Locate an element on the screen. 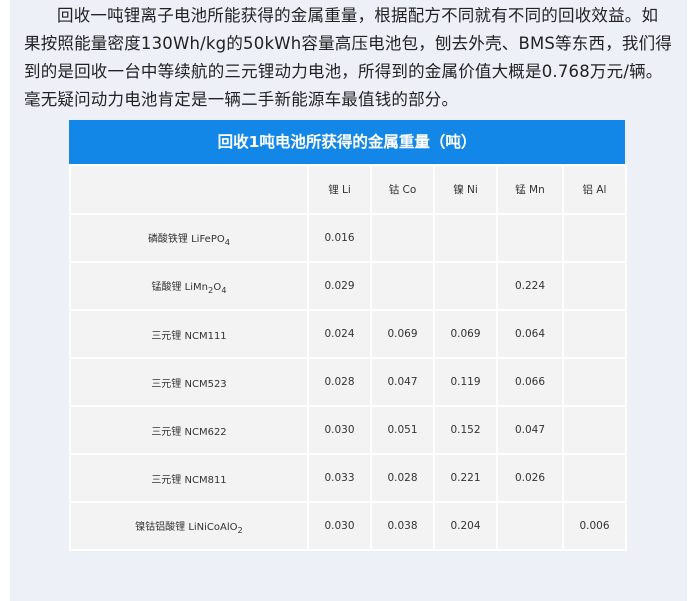  cell-li: 0.033 is located at coordinates (339, 478).